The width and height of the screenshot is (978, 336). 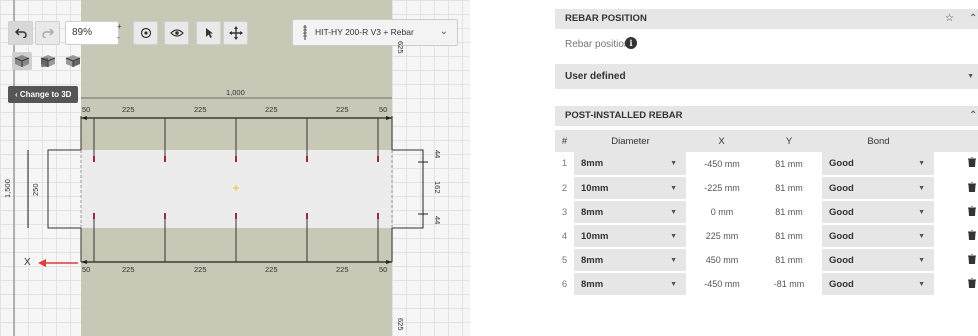 I want to click on dim-left-inner: 250, so click(x=35, y=189).